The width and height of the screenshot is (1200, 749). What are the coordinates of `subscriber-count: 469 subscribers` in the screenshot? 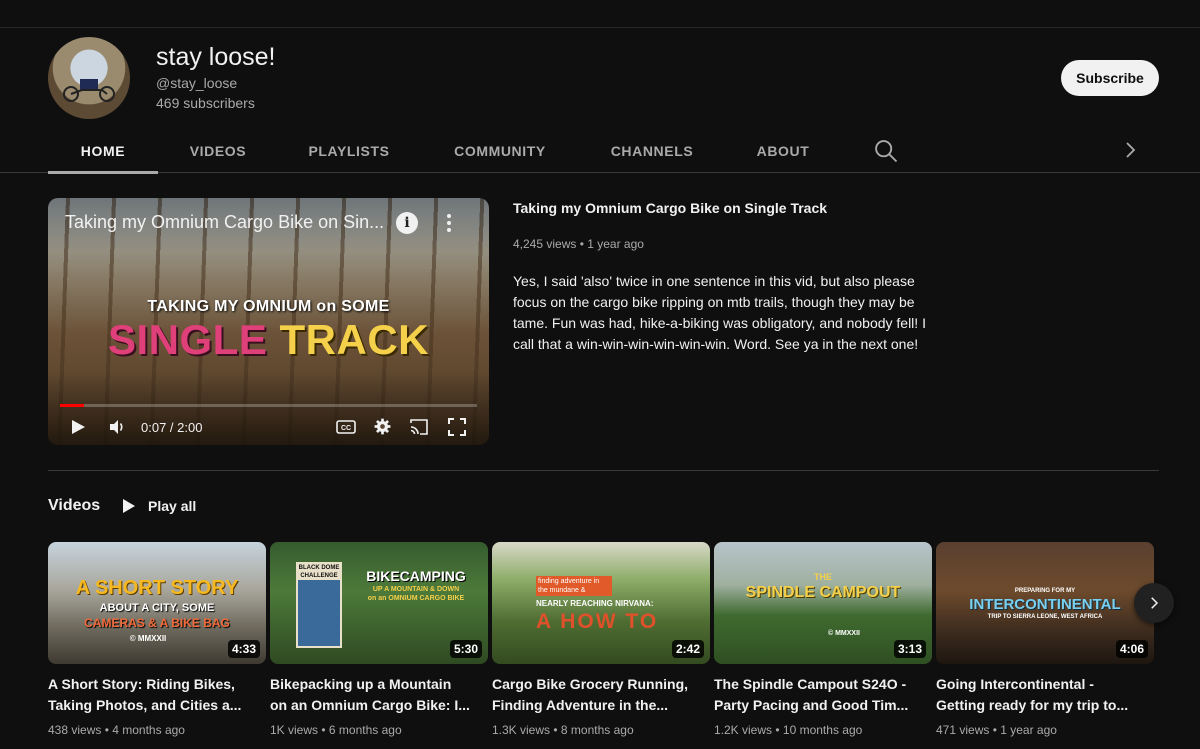 It's located at (205, 103).